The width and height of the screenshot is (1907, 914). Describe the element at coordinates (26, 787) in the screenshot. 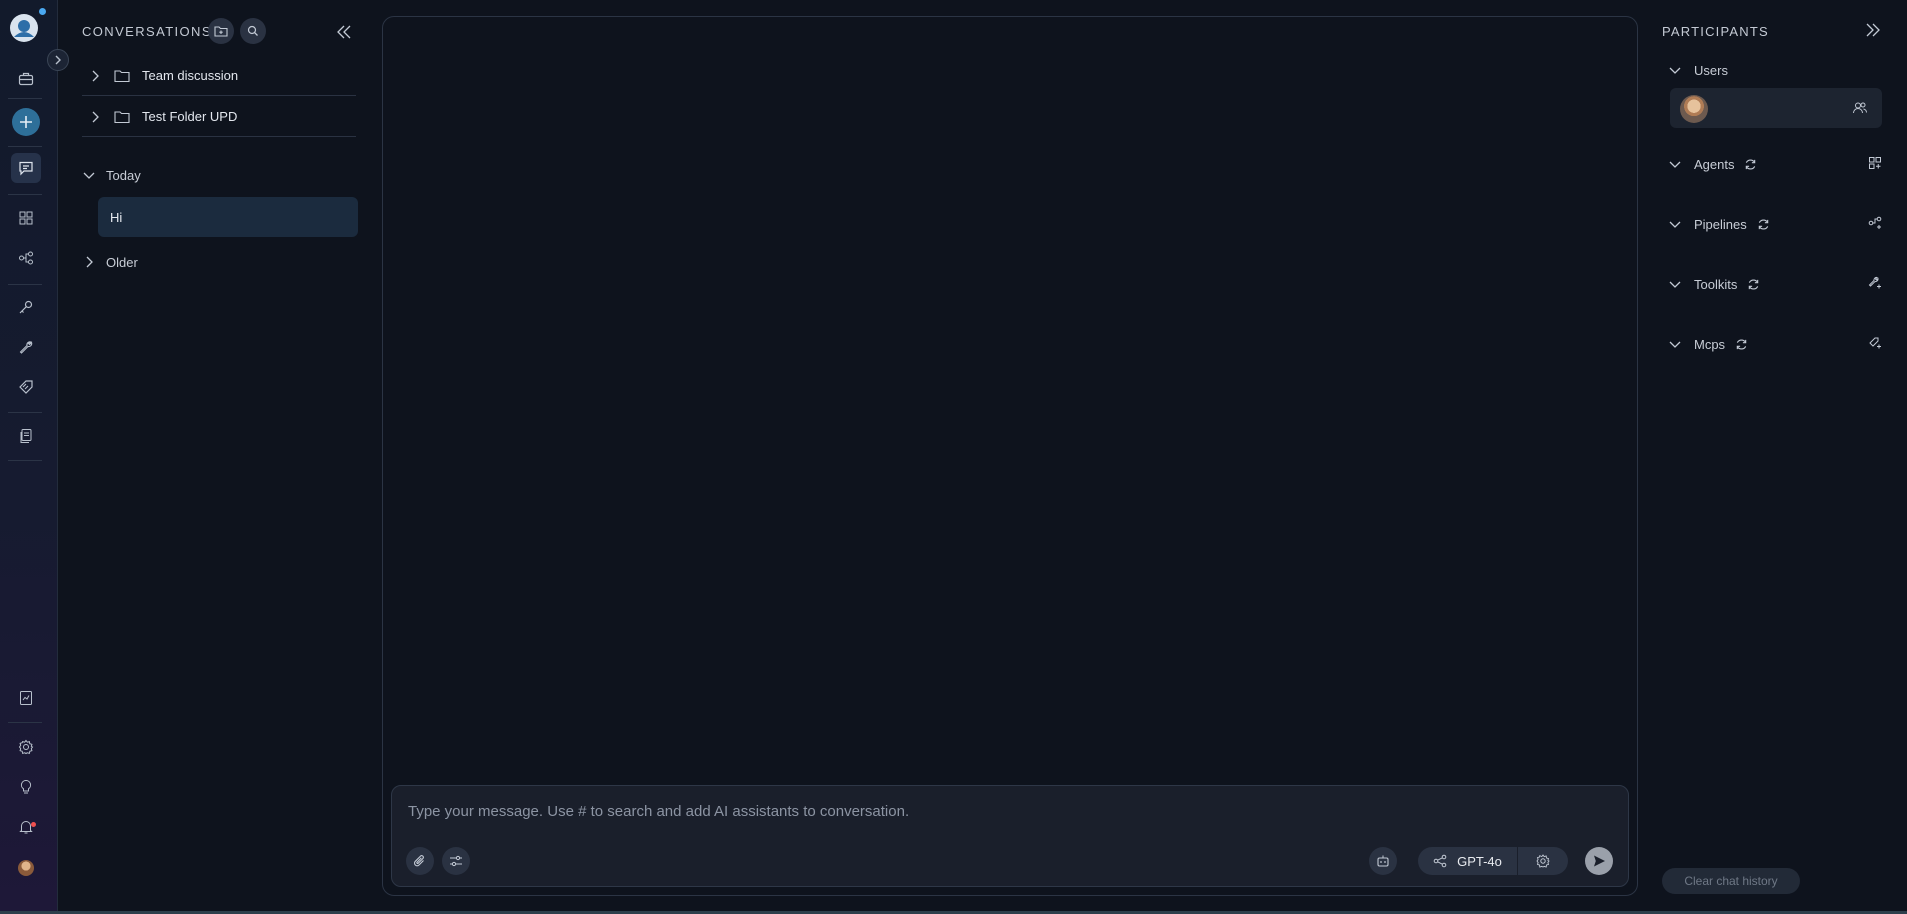

I see `lightbulb-icon` at that location.